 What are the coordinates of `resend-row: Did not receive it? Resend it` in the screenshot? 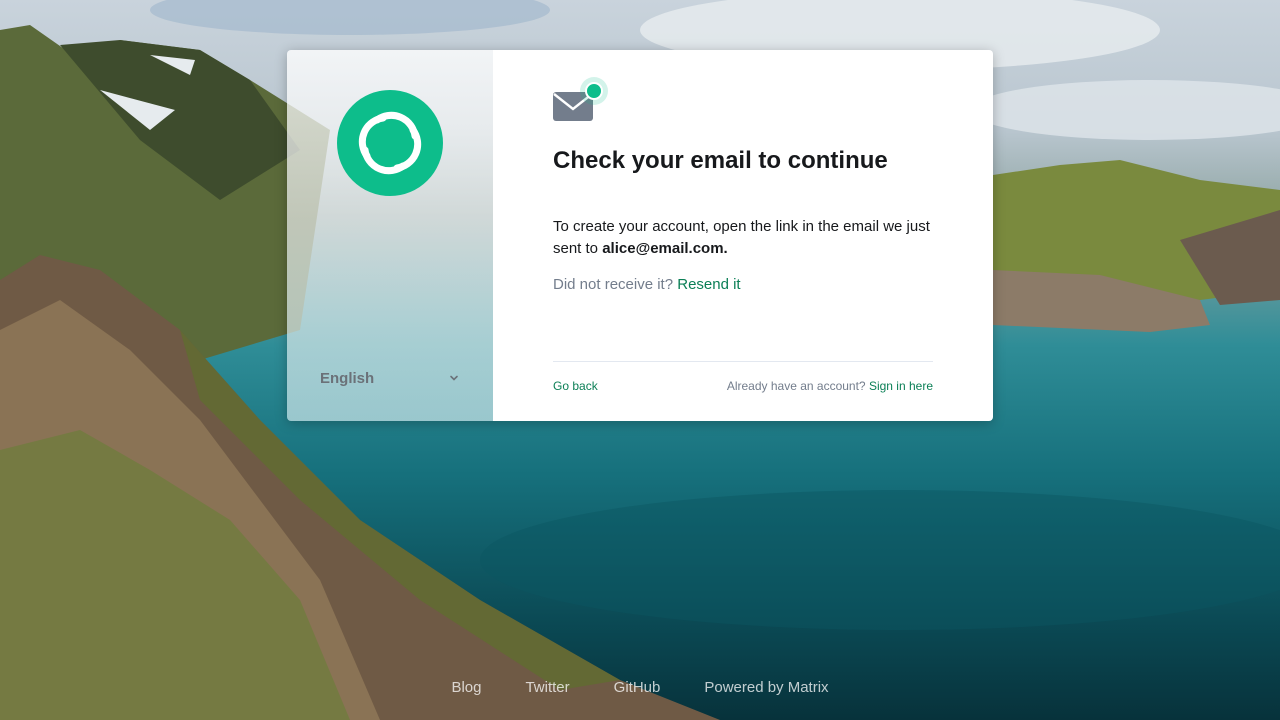 It's located at (647, 284).